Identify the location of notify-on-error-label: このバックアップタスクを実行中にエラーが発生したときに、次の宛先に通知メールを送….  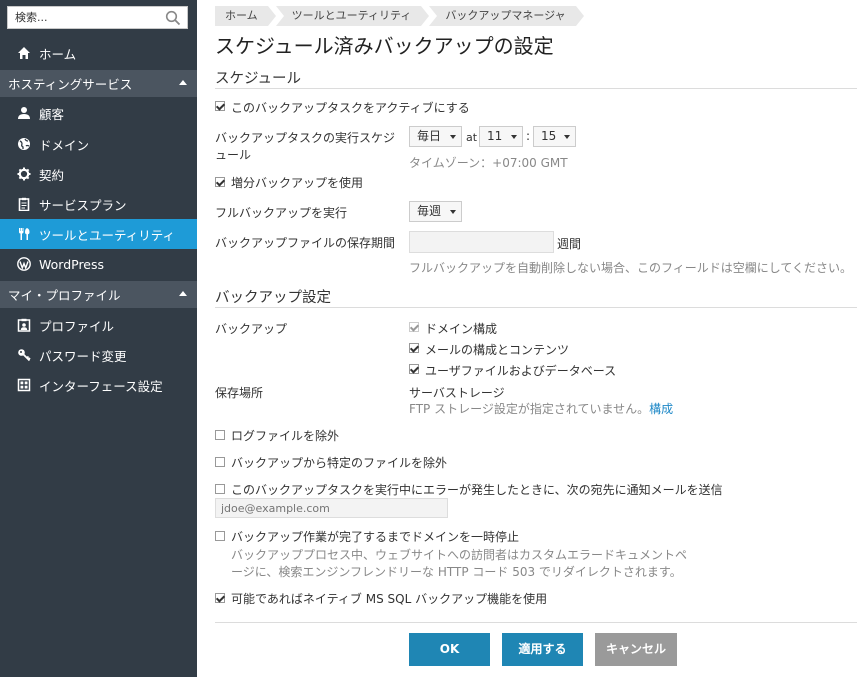
(477, 490).